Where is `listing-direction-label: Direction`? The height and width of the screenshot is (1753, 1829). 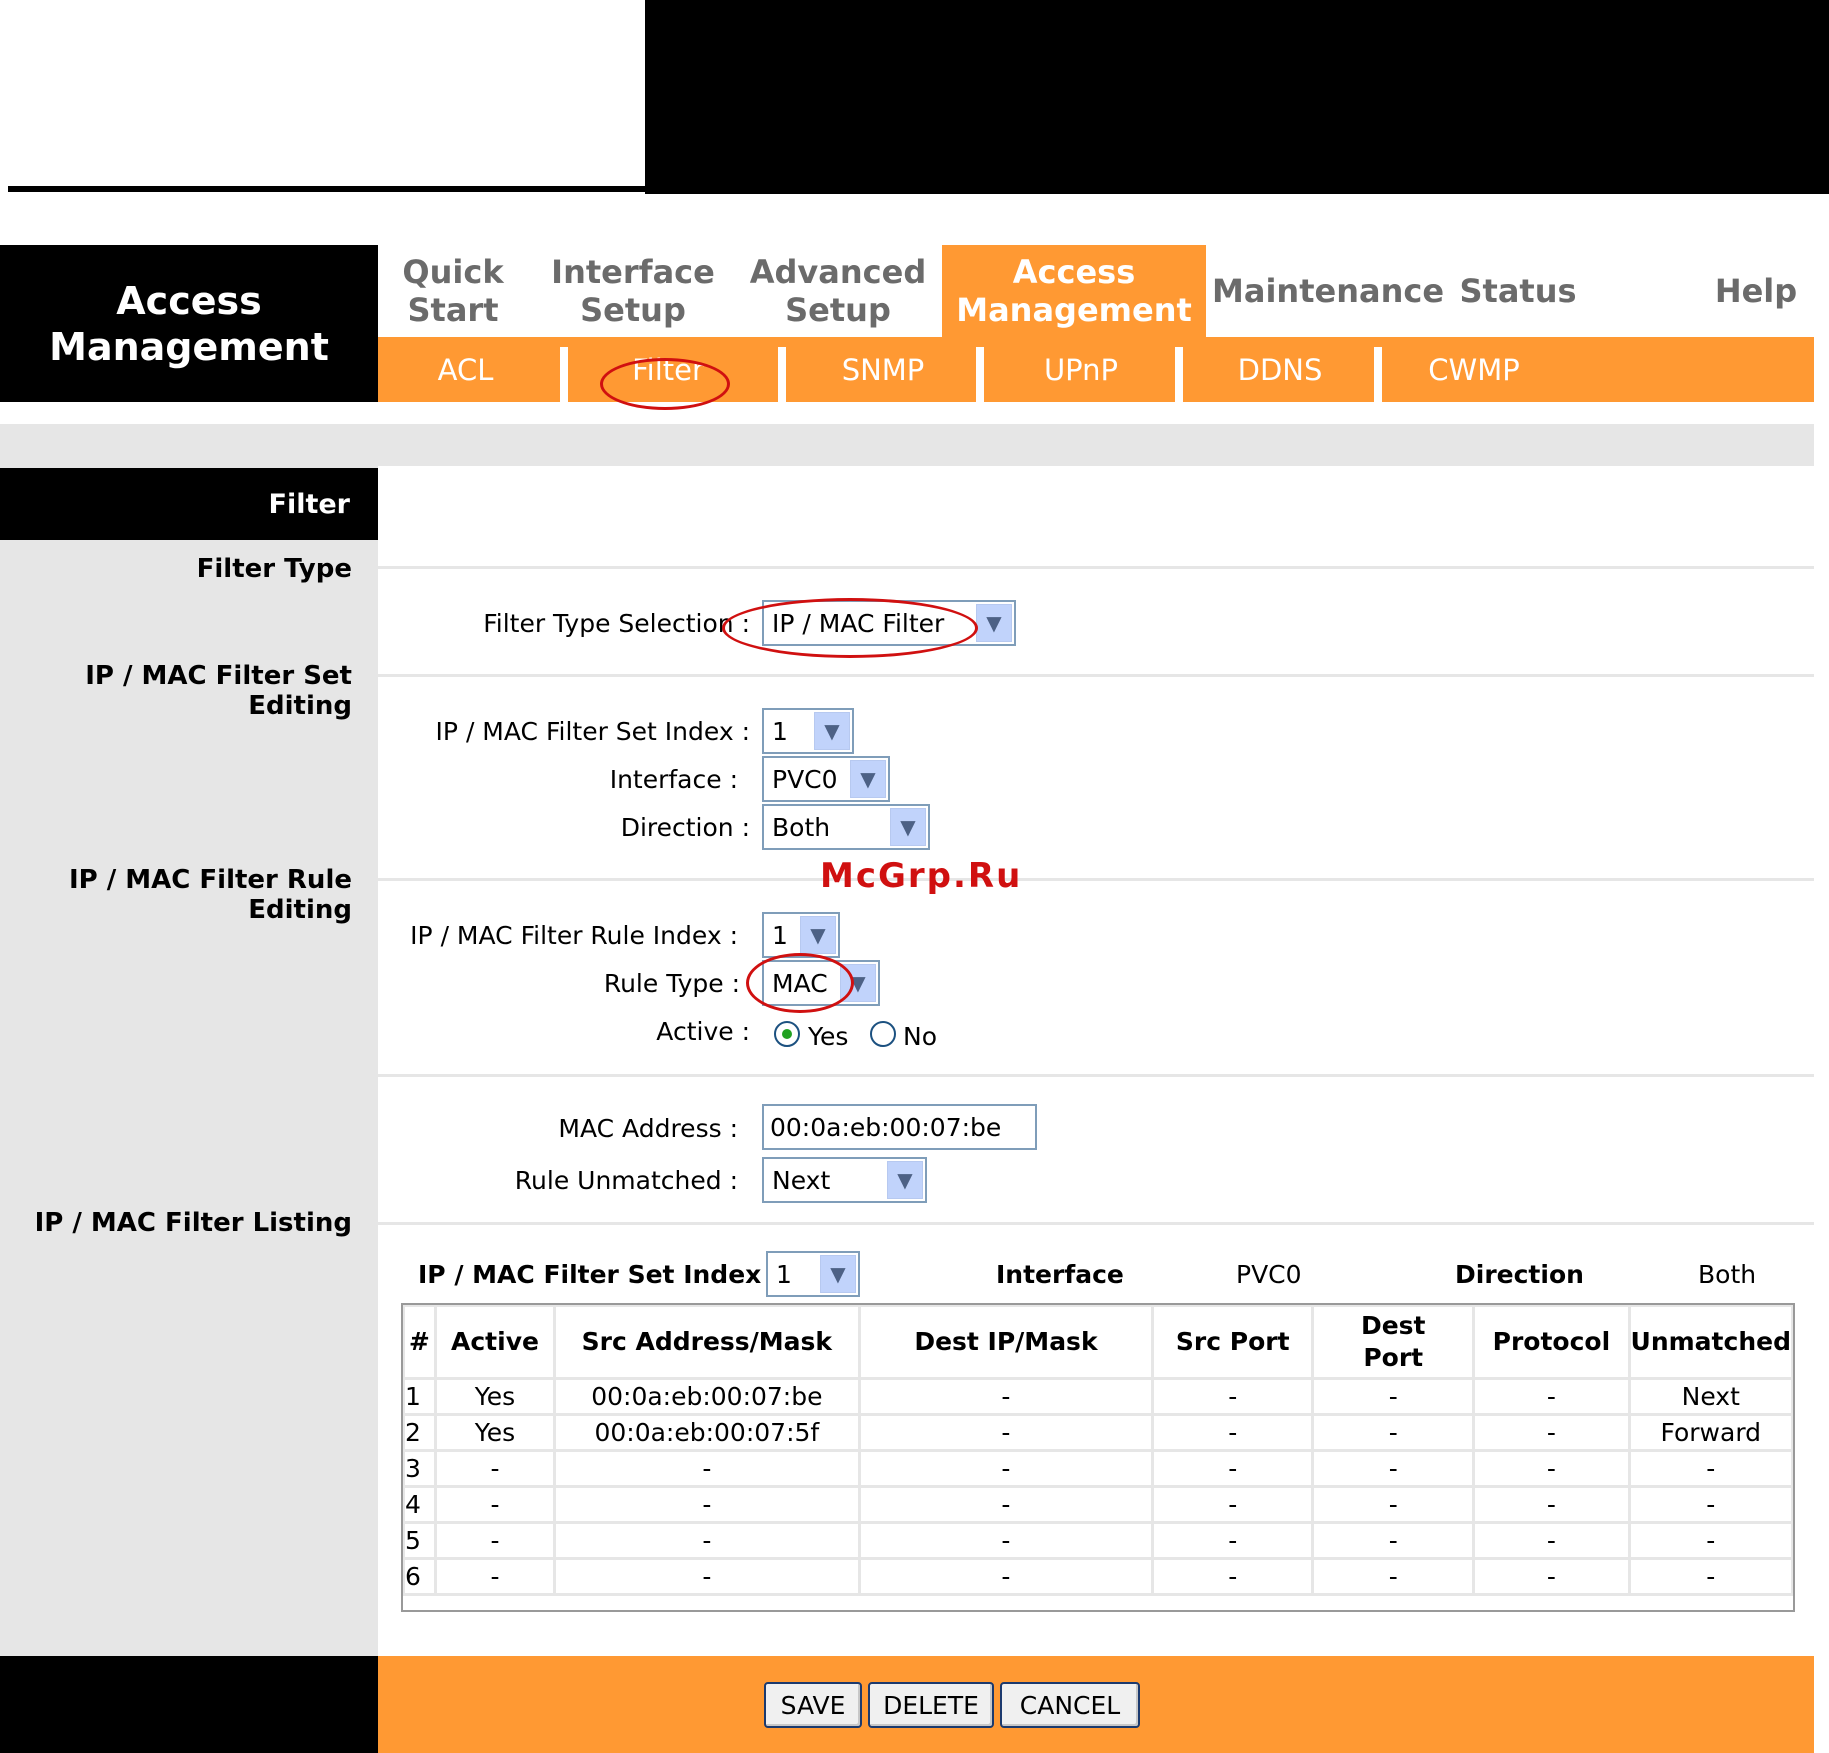 listing-direction-label: Direction is located at coordinates (1519, 1274).